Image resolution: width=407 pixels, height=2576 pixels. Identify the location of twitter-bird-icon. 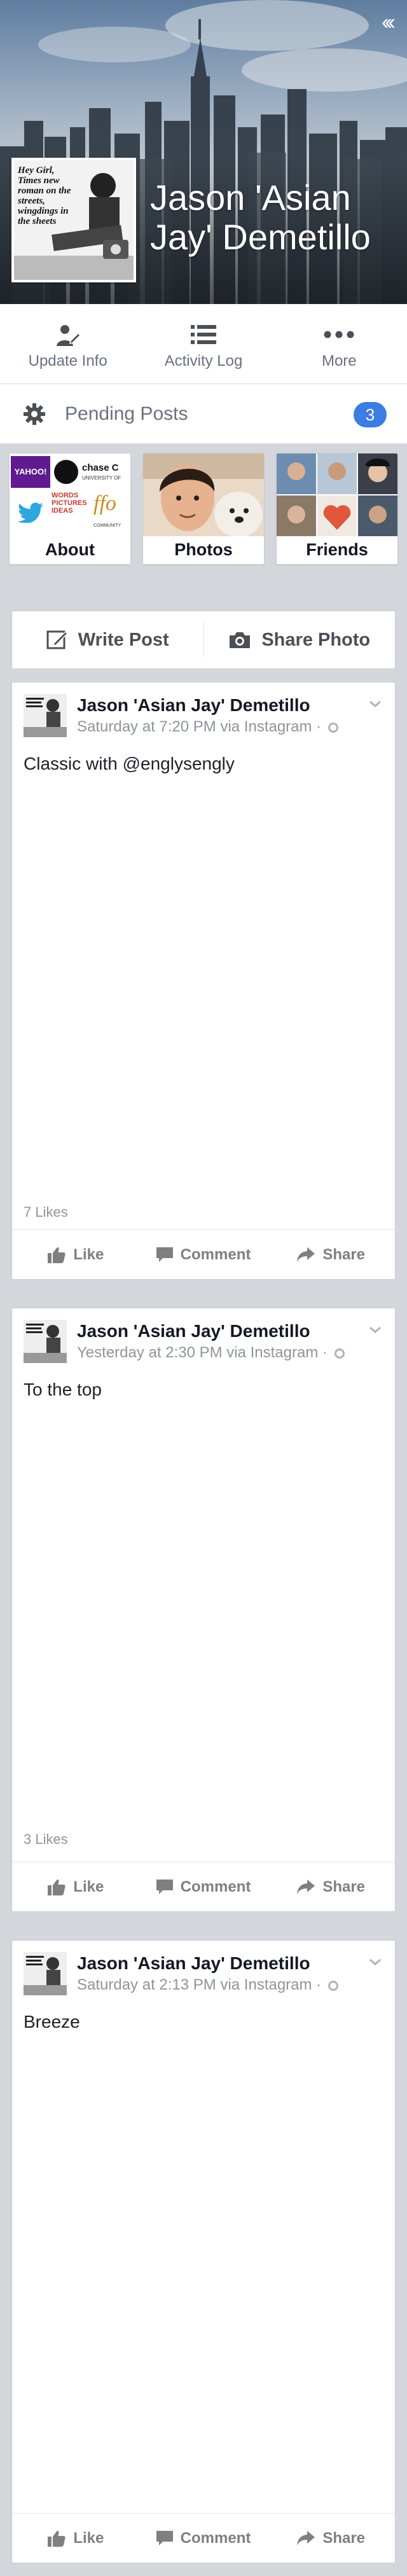
(30, 512).